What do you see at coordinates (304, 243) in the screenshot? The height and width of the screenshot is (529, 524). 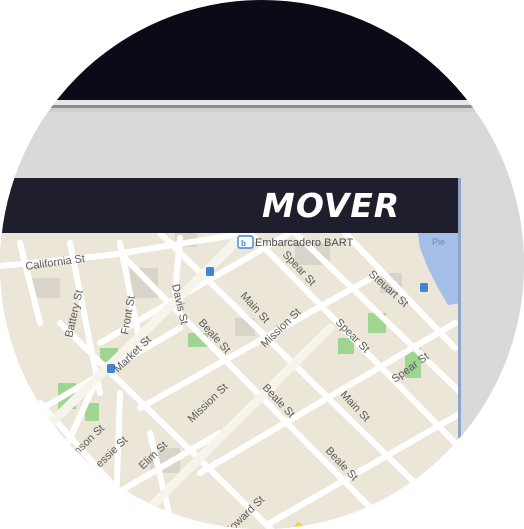 I see `bart-station-label: Embarcadero BART` at bounding box center [304, 243].